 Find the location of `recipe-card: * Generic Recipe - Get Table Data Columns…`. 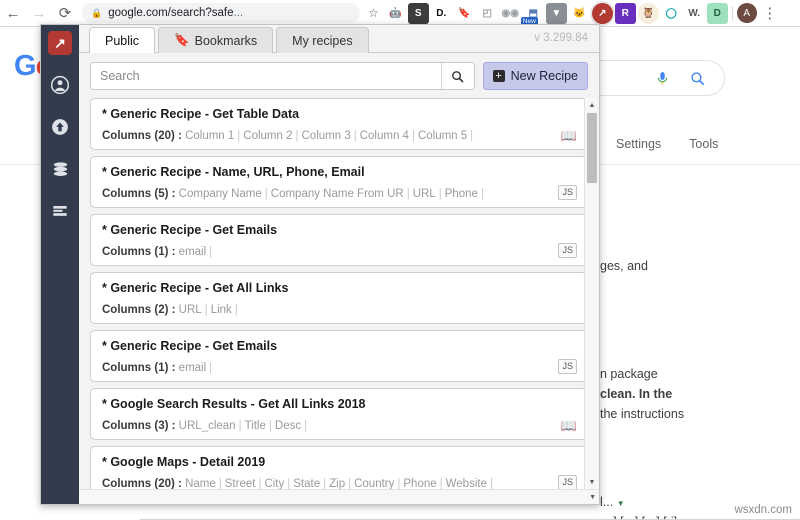

recipe-card: * Generic Recipe - Get Table Data Columns… is located at coordinates (339, 124).